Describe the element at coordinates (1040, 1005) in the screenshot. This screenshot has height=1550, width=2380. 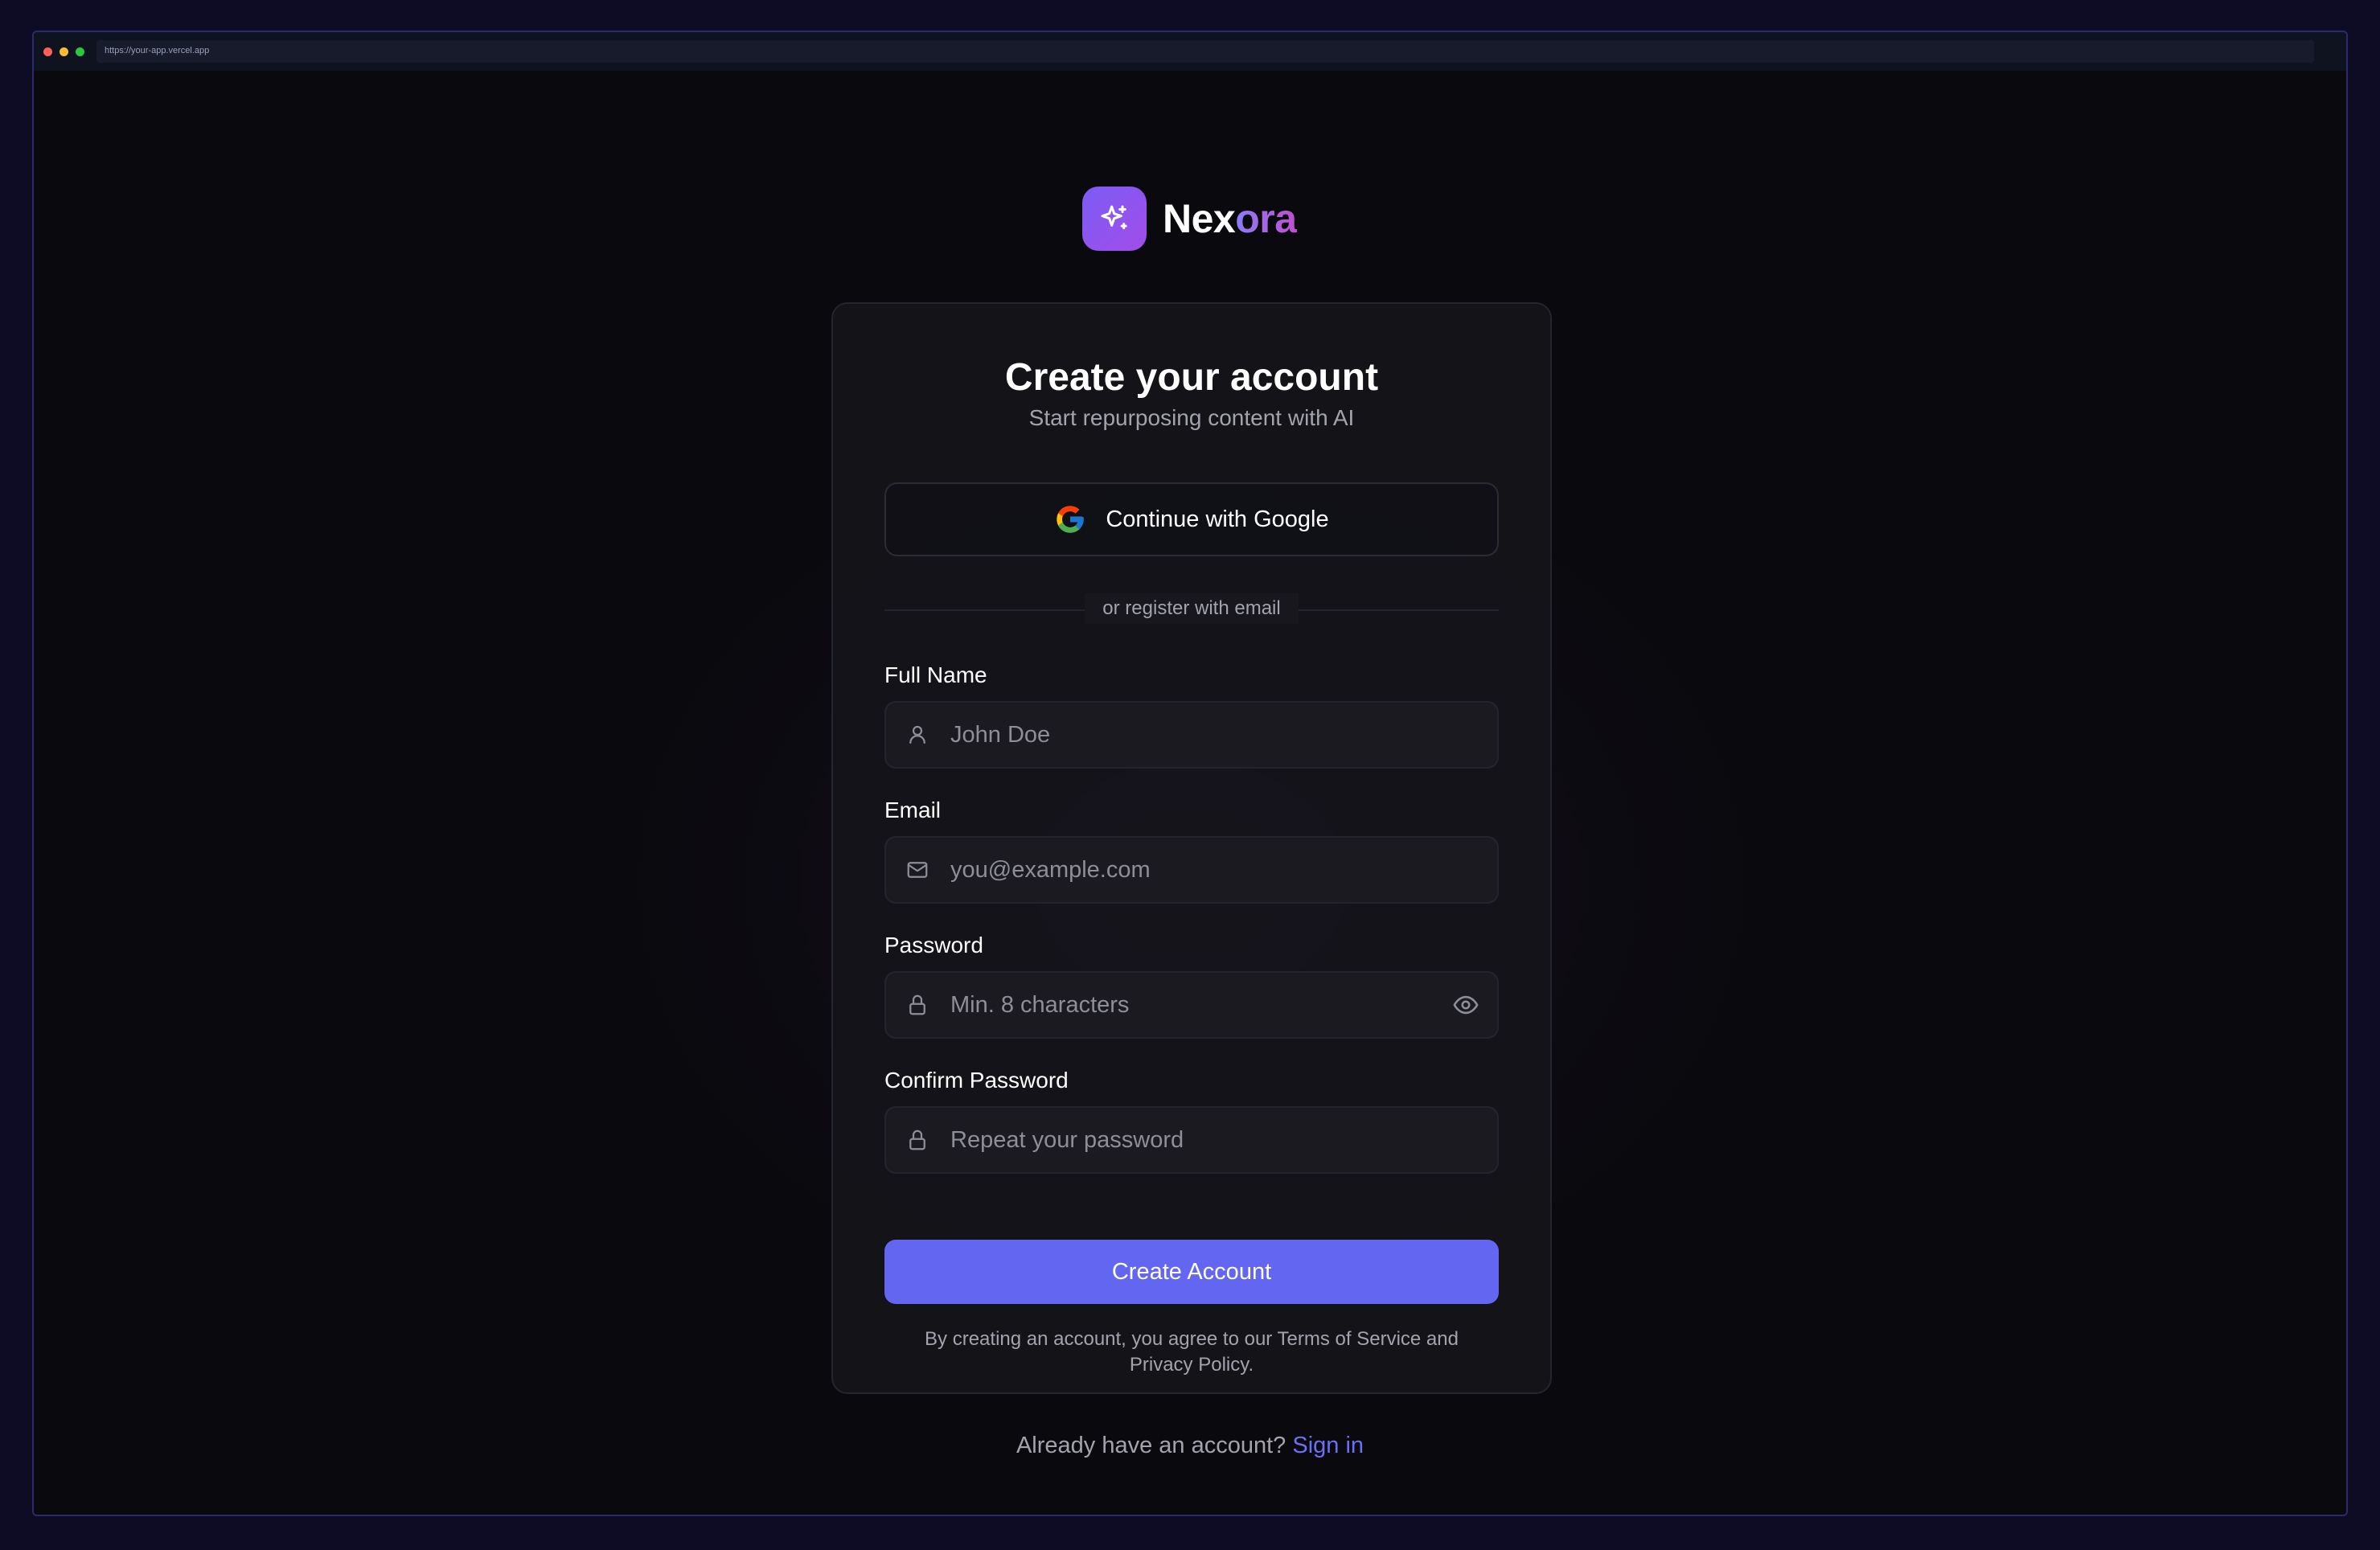
I see `password-placeholder: Min. 8 characters` at that location.